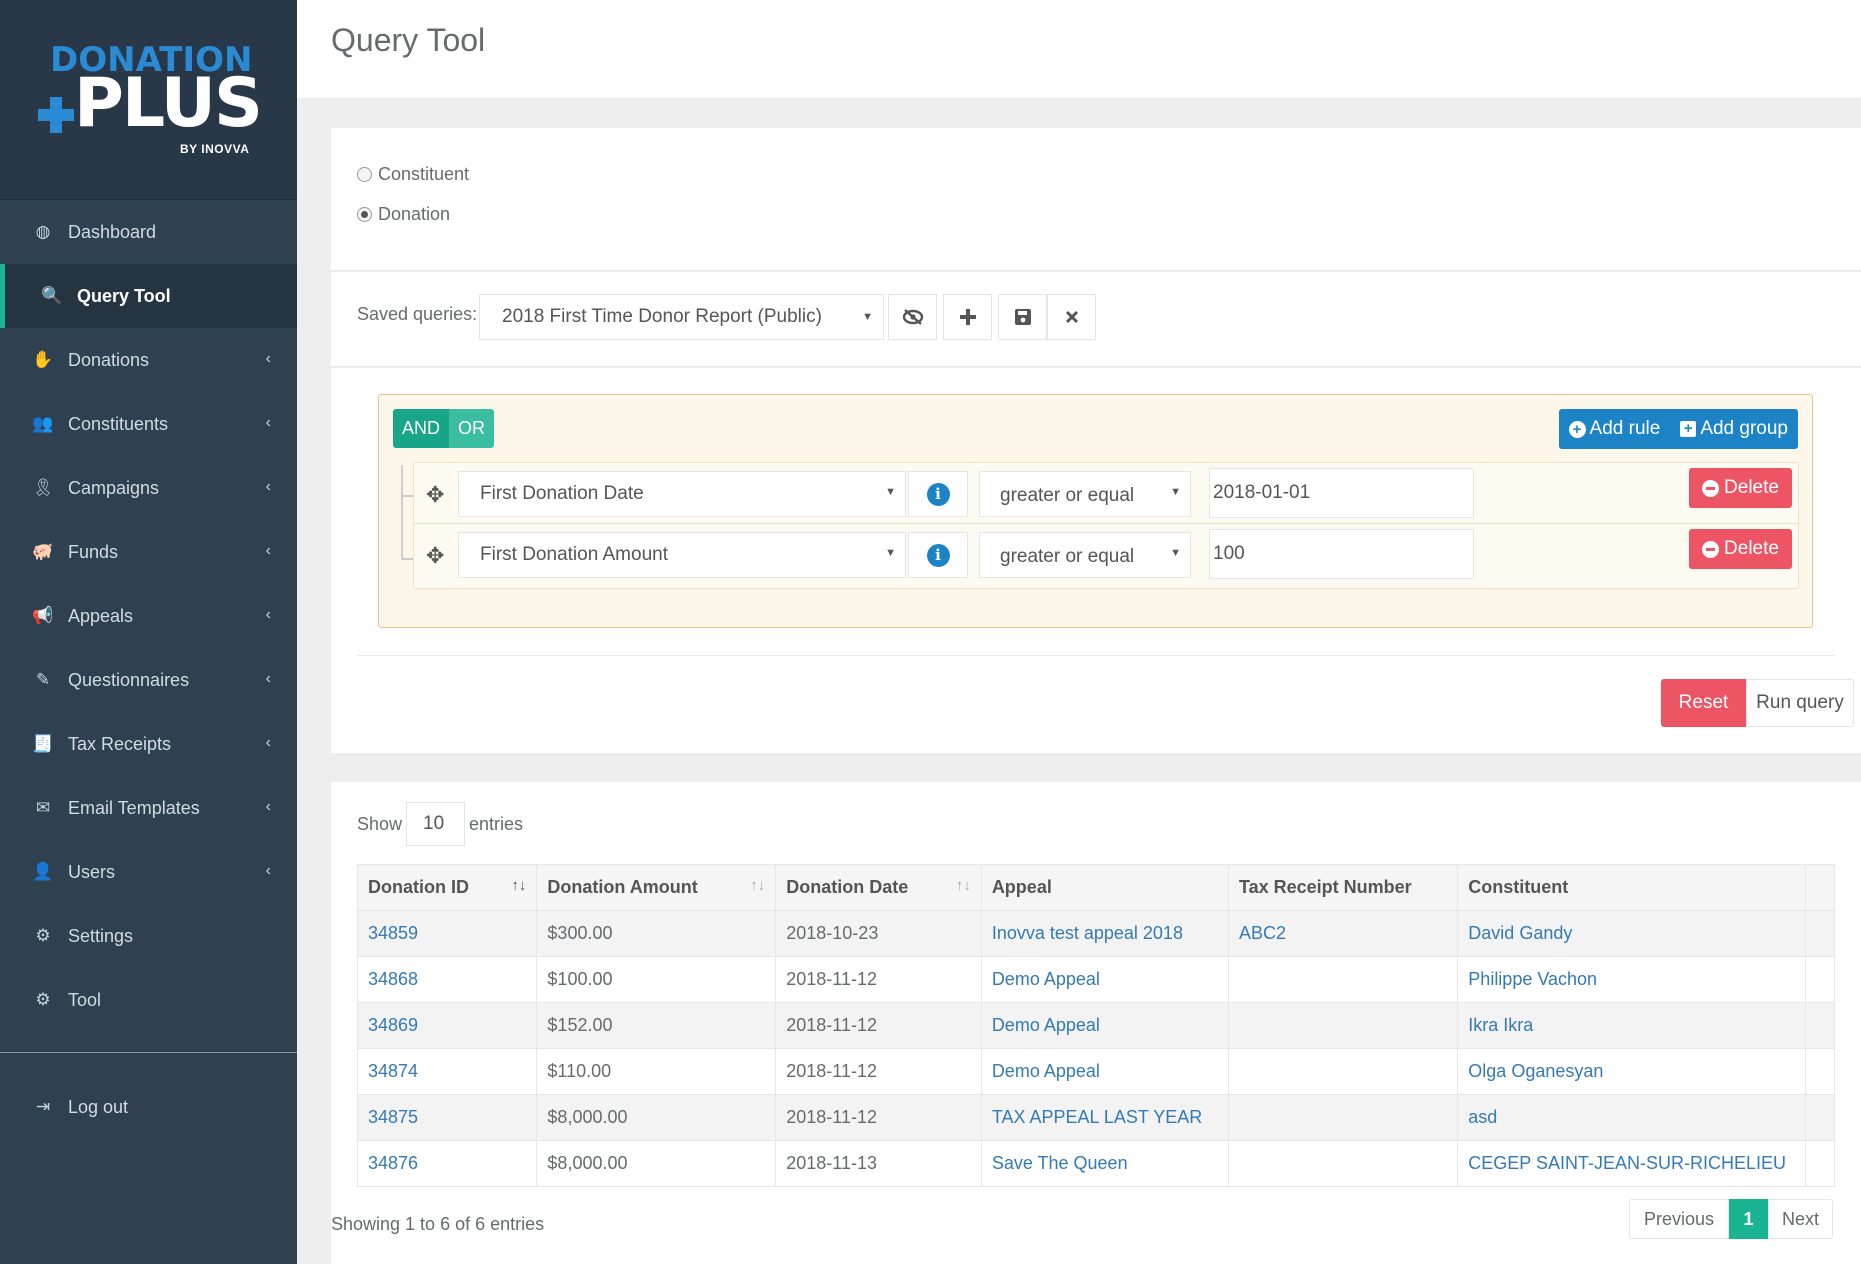 This screenshot has width=1861, height=1264. I want to click on sidebar-item-label: Tax Receipts, so click(120, 743).